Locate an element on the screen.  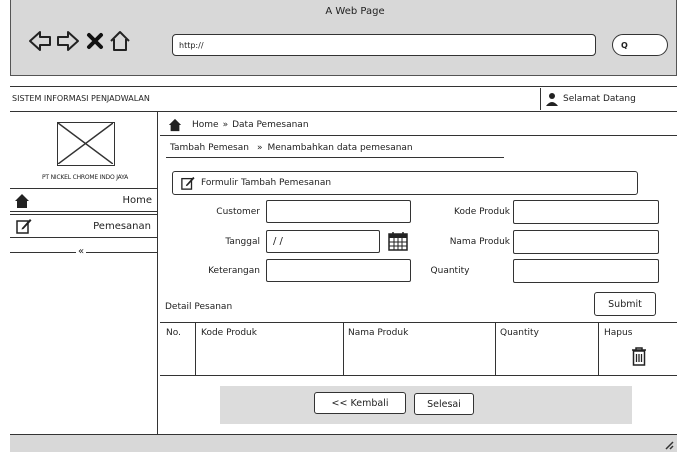
app-title: SISTEM INFORMASI PENJADWALAN is located at coordinates (81, 98).